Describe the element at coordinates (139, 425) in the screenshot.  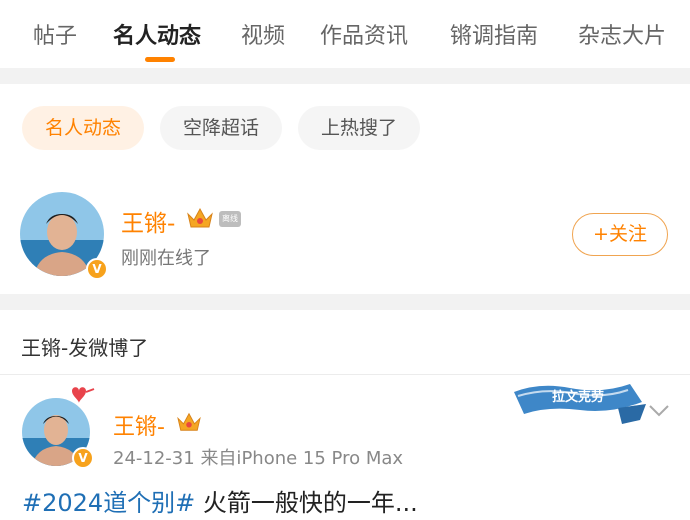
I see `post-author-name: 王锵-` at that location.